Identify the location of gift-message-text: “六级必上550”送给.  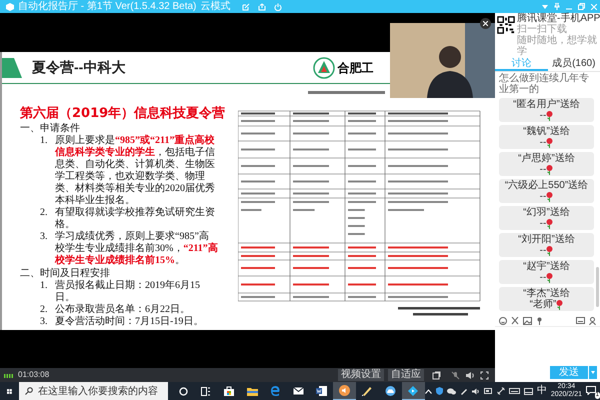
(546, 185).